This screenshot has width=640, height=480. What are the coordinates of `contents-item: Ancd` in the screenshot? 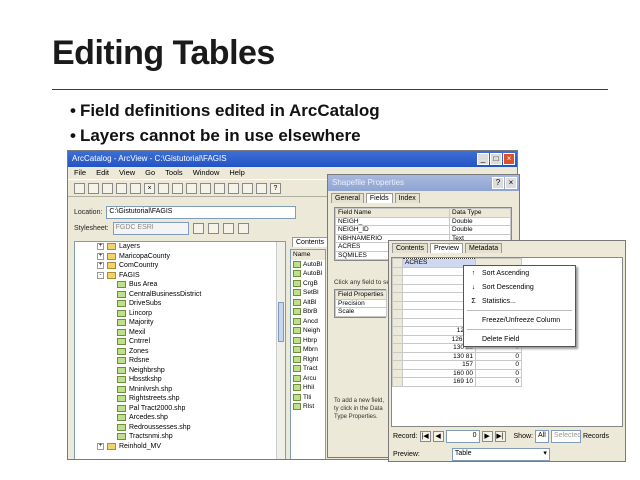 It's located at (308, 322).